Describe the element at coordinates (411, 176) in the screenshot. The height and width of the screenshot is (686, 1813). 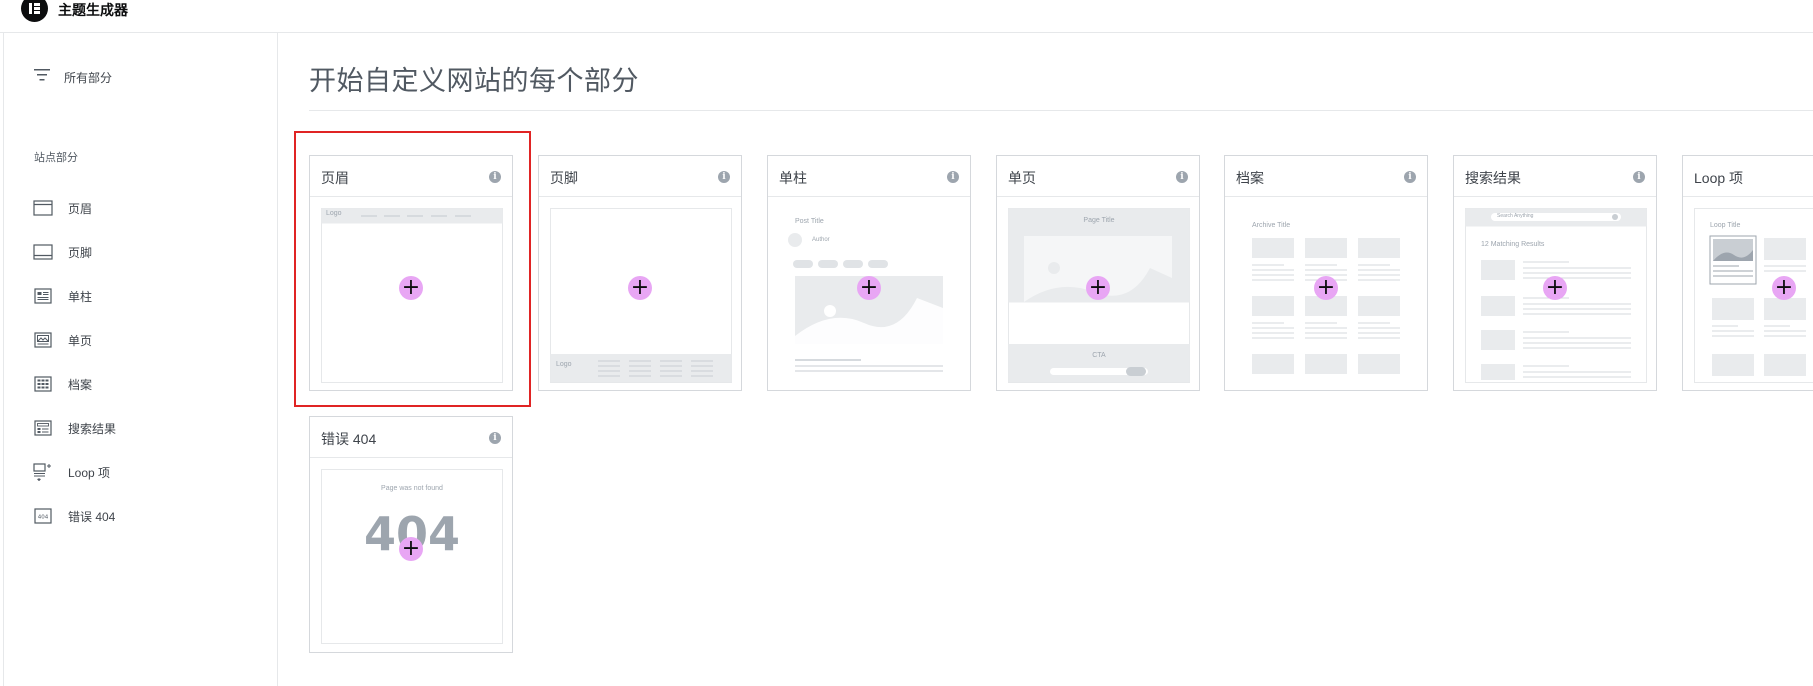
I see `card-header: 页眉 i` at that location.